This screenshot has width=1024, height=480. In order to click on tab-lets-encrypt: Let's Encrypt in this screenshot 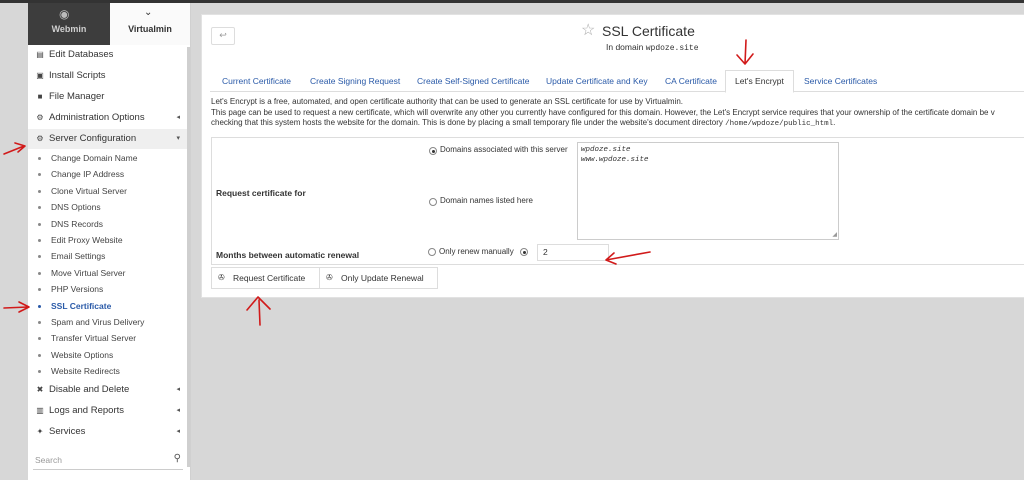, I will do `click(759, 81)`.